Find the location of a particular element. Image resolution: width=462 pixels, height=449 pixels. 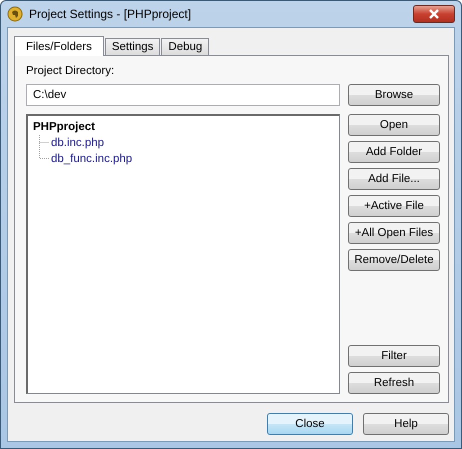

field-label: Project Directory: is located at coordinates (71, 71).